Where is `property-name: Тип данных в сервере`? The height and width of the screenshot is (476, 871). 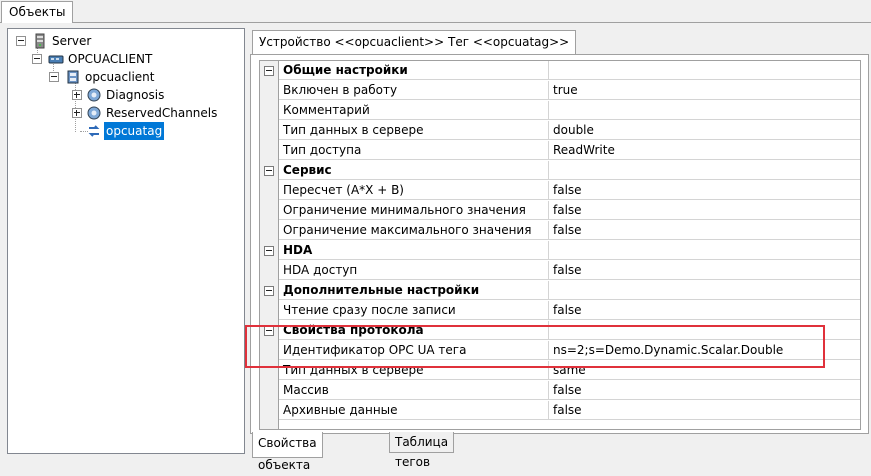 property-name: Тип данных в сервере is located at coordinates (414, 130).